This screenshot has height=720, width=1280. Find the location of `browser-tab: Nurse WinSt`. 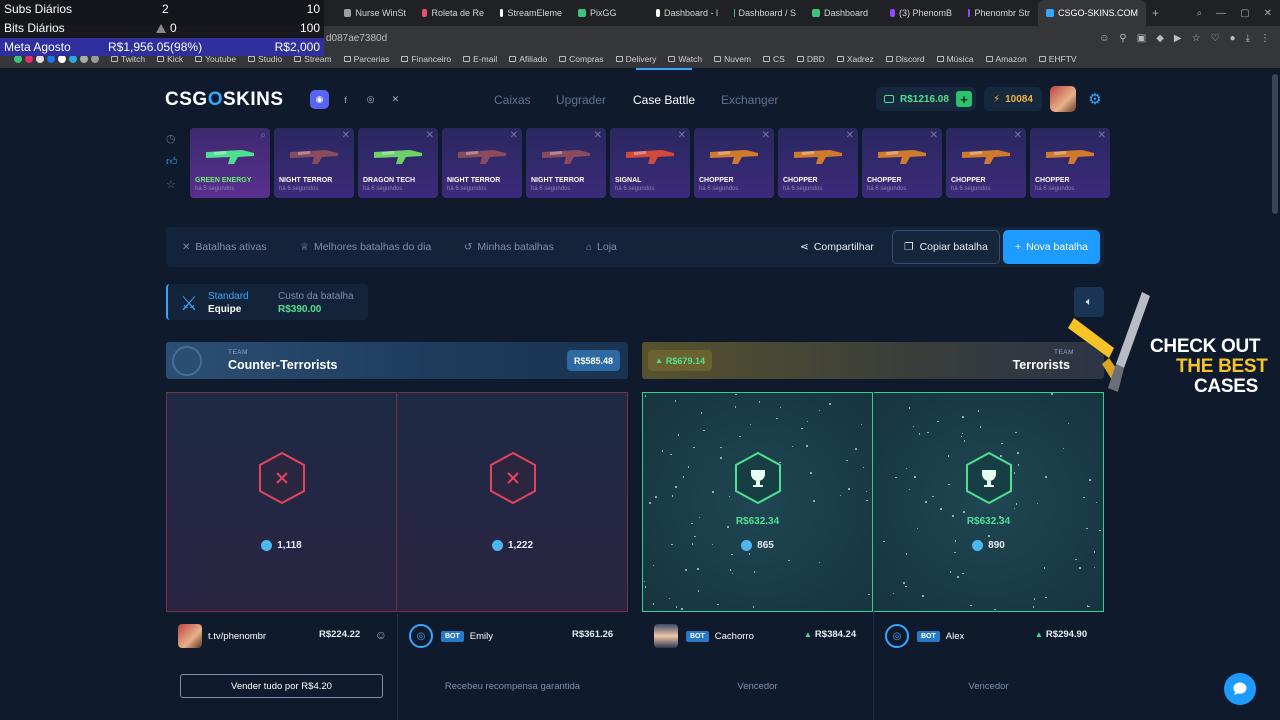

browser-tab: Nurse WinSt is located at coordinates (375, 13).